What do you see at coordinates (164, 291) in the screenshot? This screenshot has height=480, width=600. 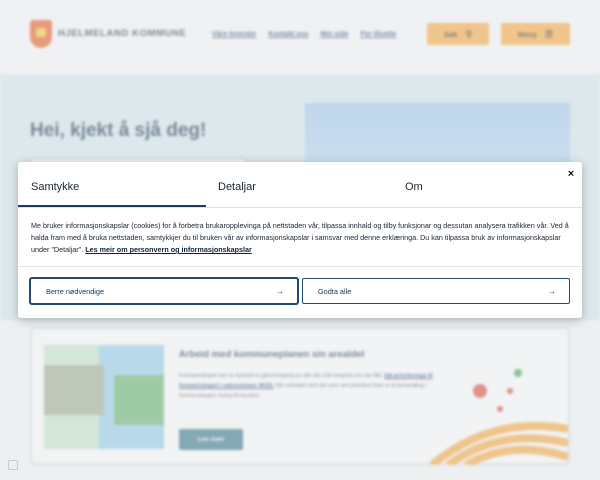 I see `necessary-only-button: Berre nødvendige →` at bounding box center [164, 291].